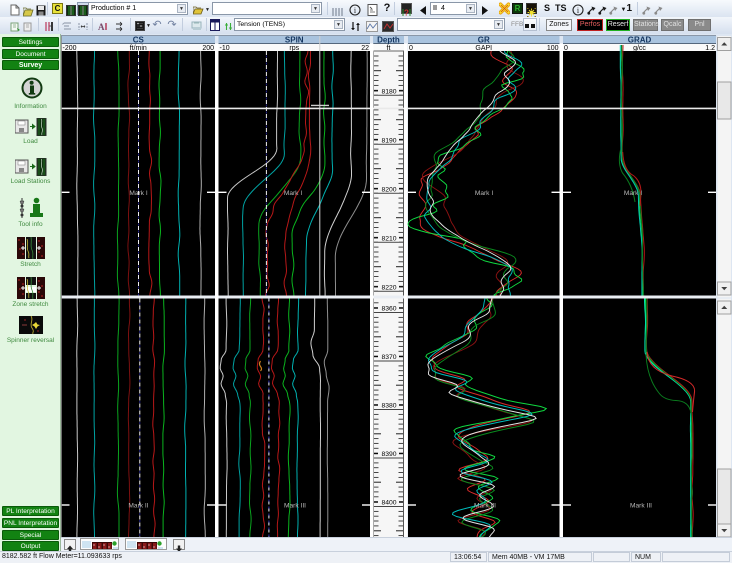 Image resolution: width=732 pixels, height=563 pixels. What do you see at coordinates (294, 48) in the screenshot?
I see `svg-text: rps` at bounding box center [294, 48].